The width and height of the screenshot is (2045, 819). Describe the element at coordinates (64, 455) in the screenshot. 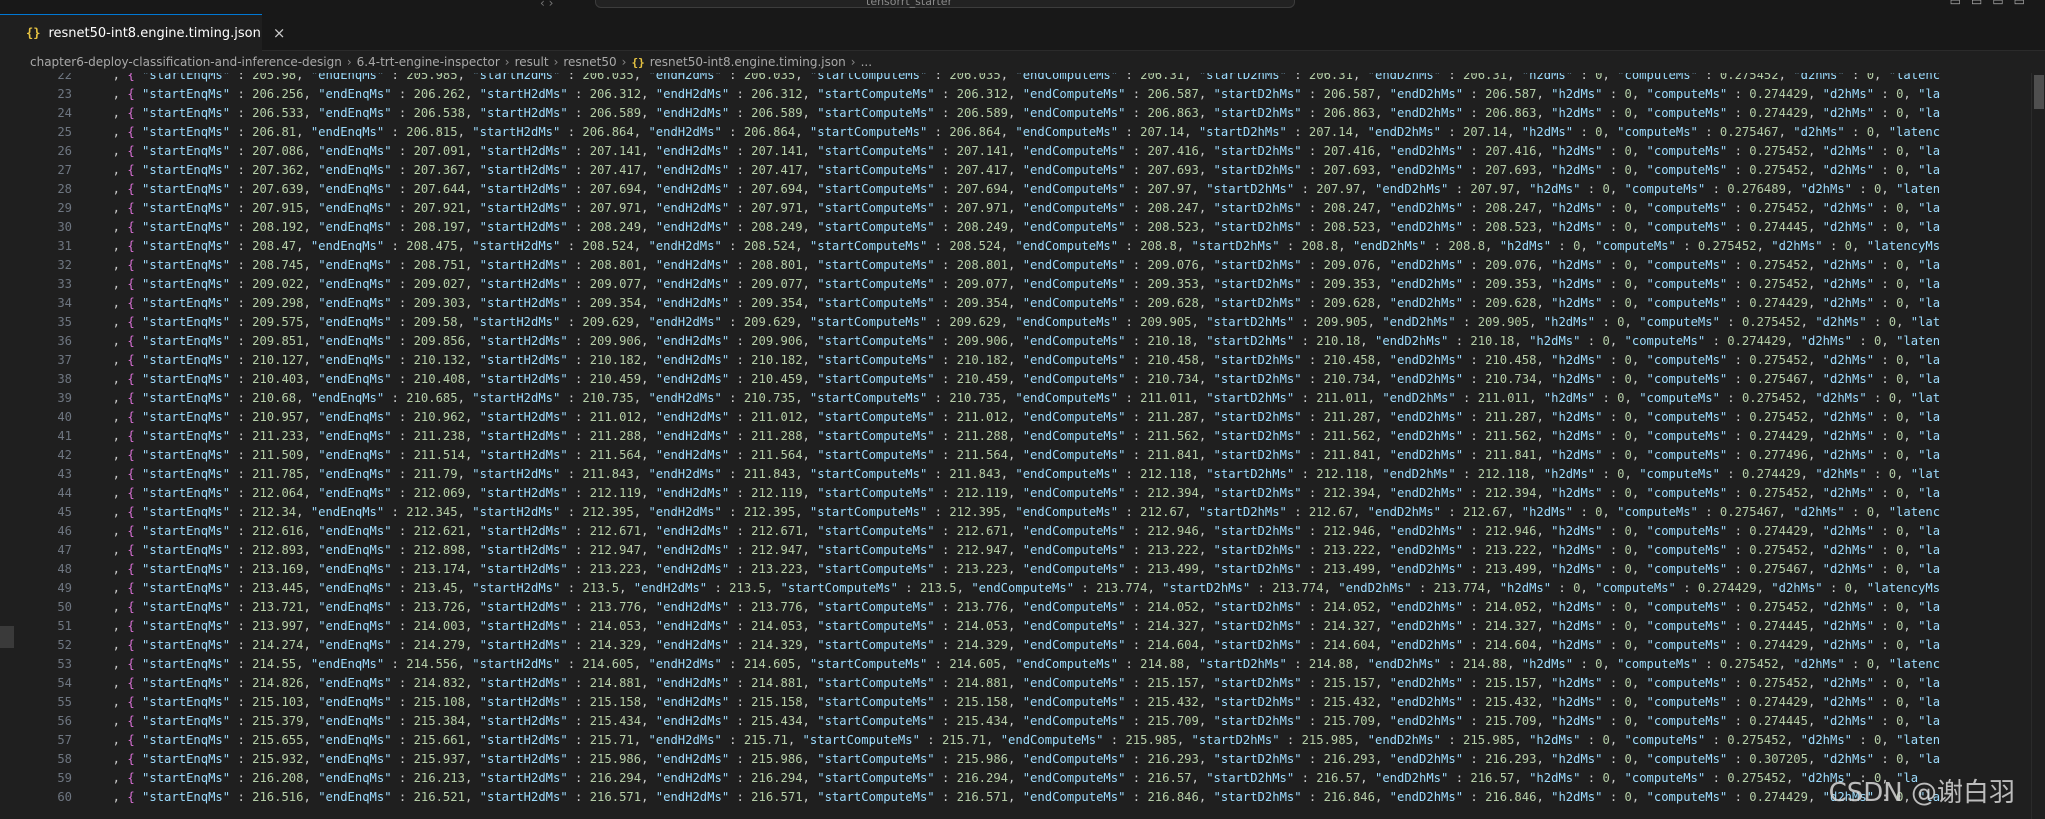

I see `line-number: 42` at that location.